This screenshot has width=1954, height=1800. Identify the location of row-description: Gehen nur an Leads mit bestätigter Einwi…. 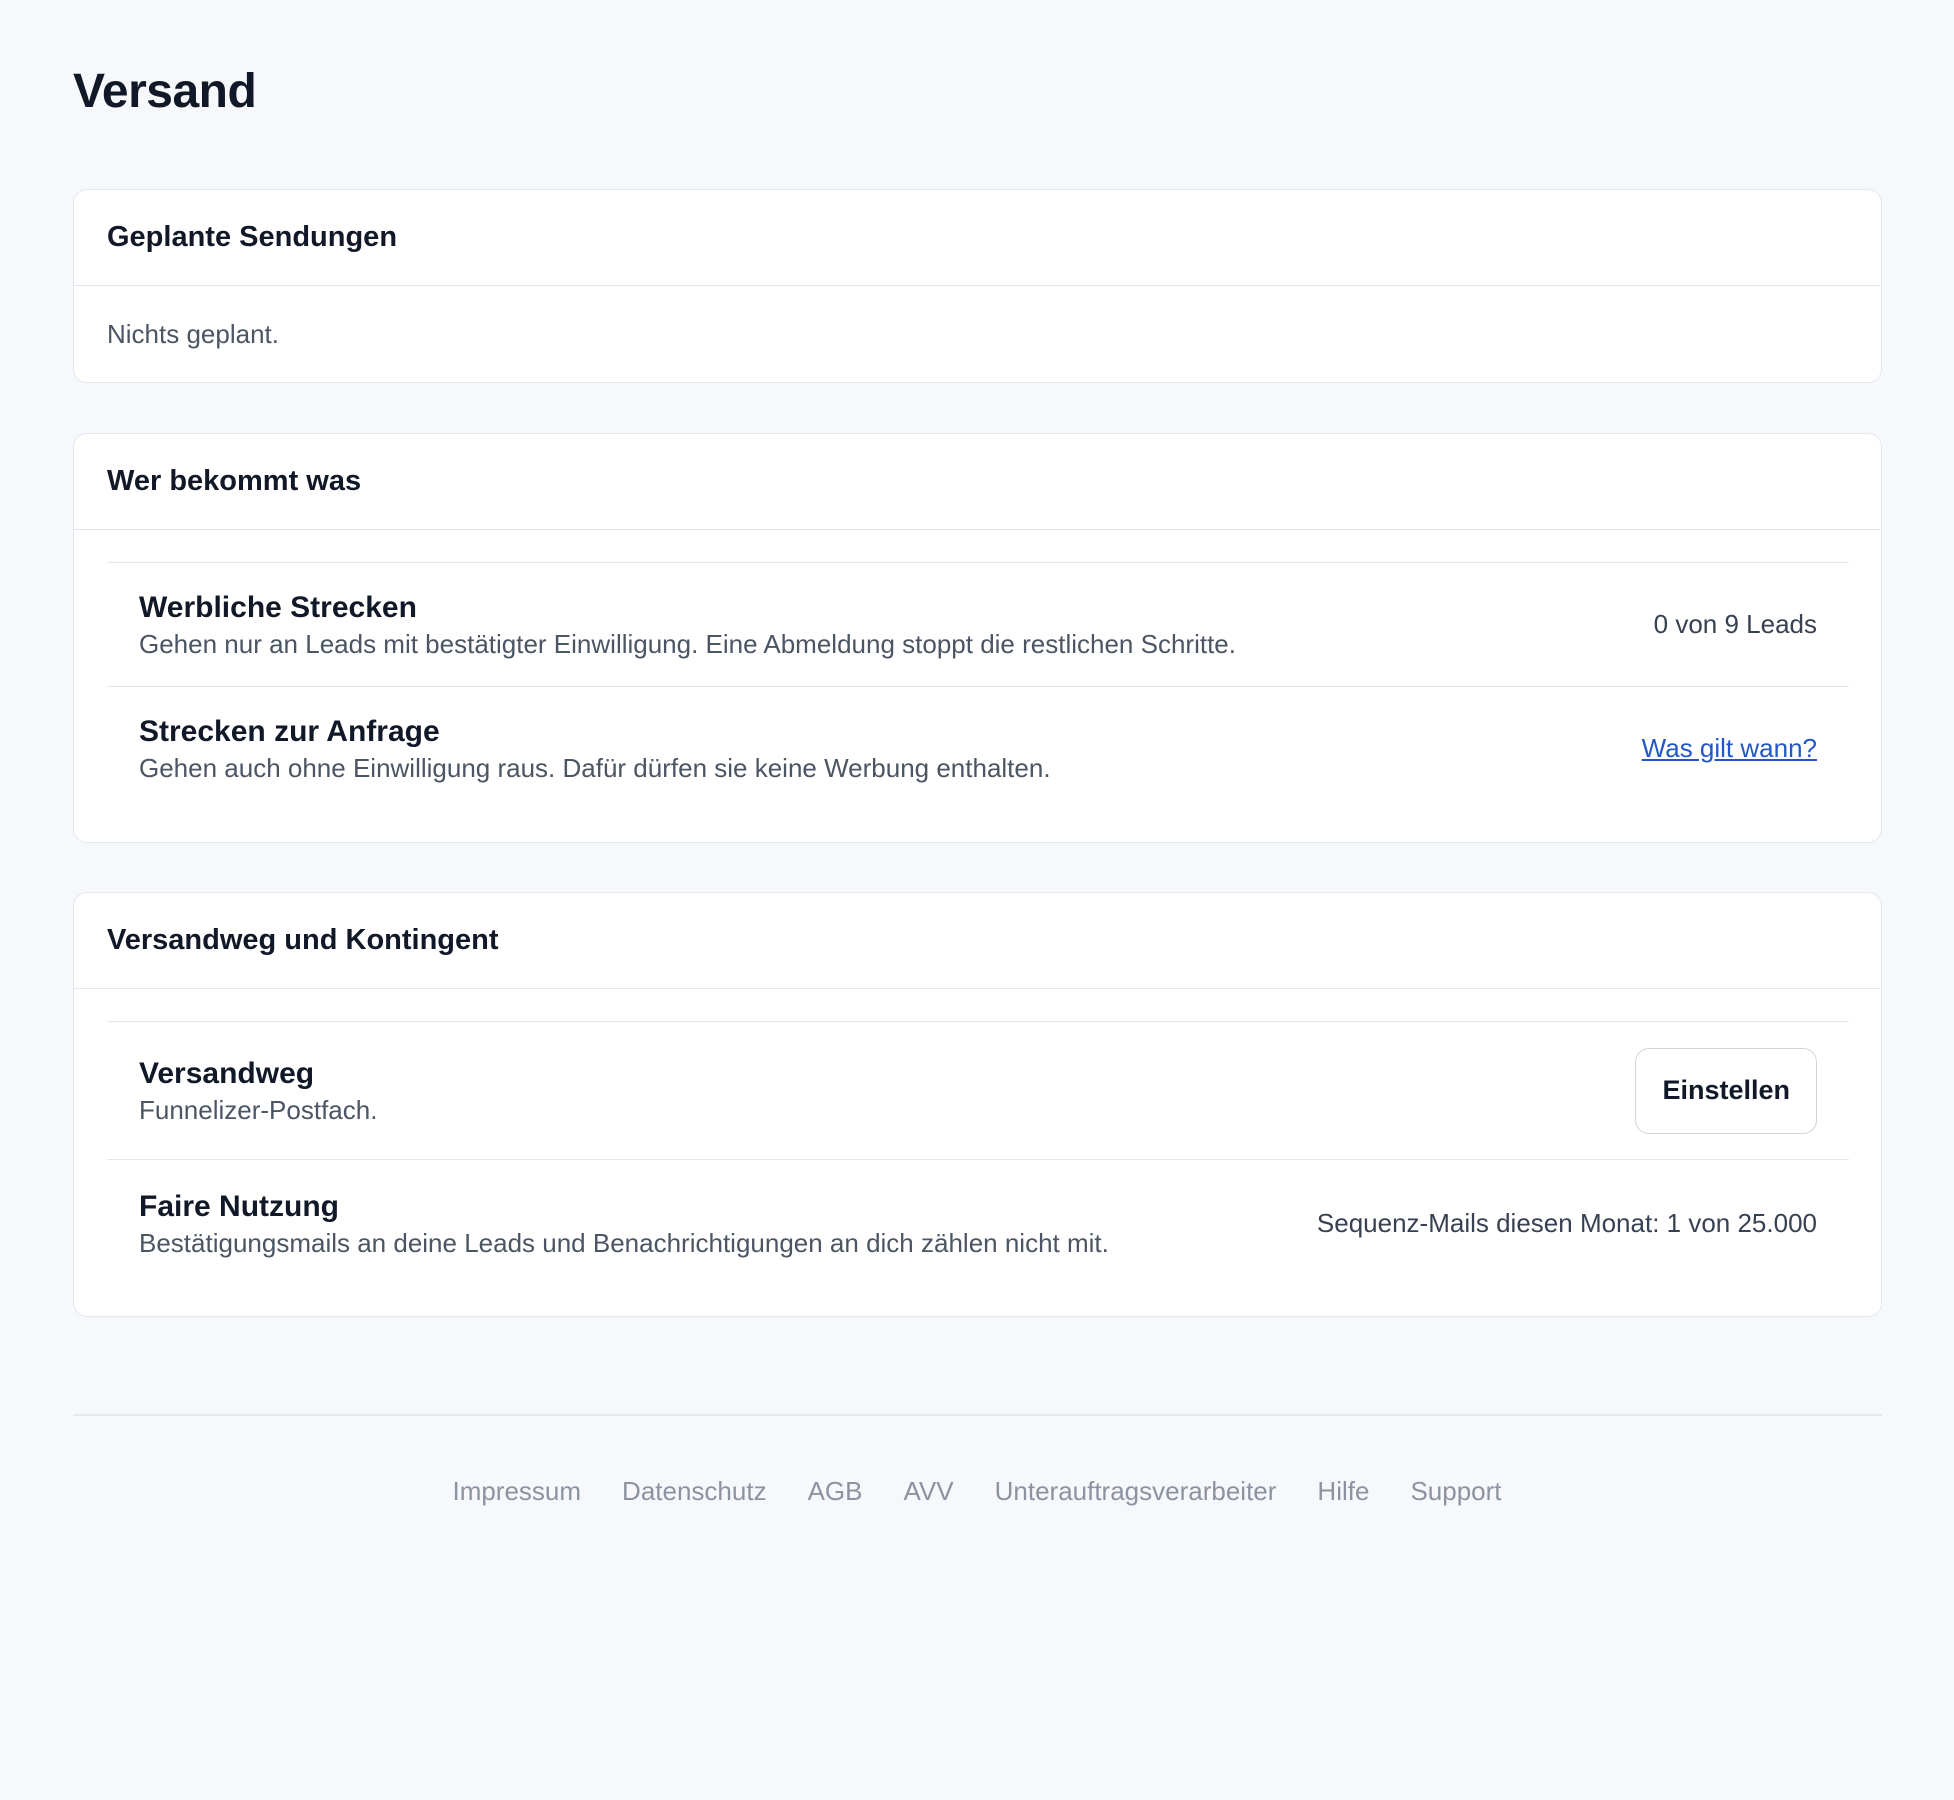
(687, 643).